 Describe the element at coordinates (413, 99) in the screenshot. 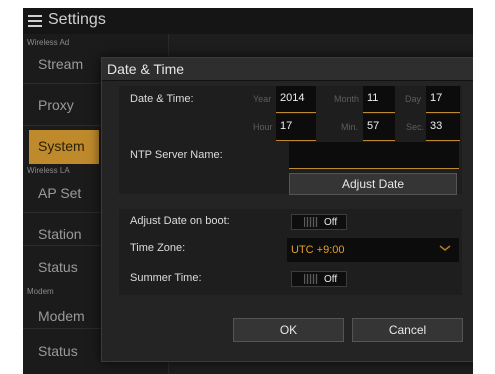

I see `day-unit-label: Day` at that location.